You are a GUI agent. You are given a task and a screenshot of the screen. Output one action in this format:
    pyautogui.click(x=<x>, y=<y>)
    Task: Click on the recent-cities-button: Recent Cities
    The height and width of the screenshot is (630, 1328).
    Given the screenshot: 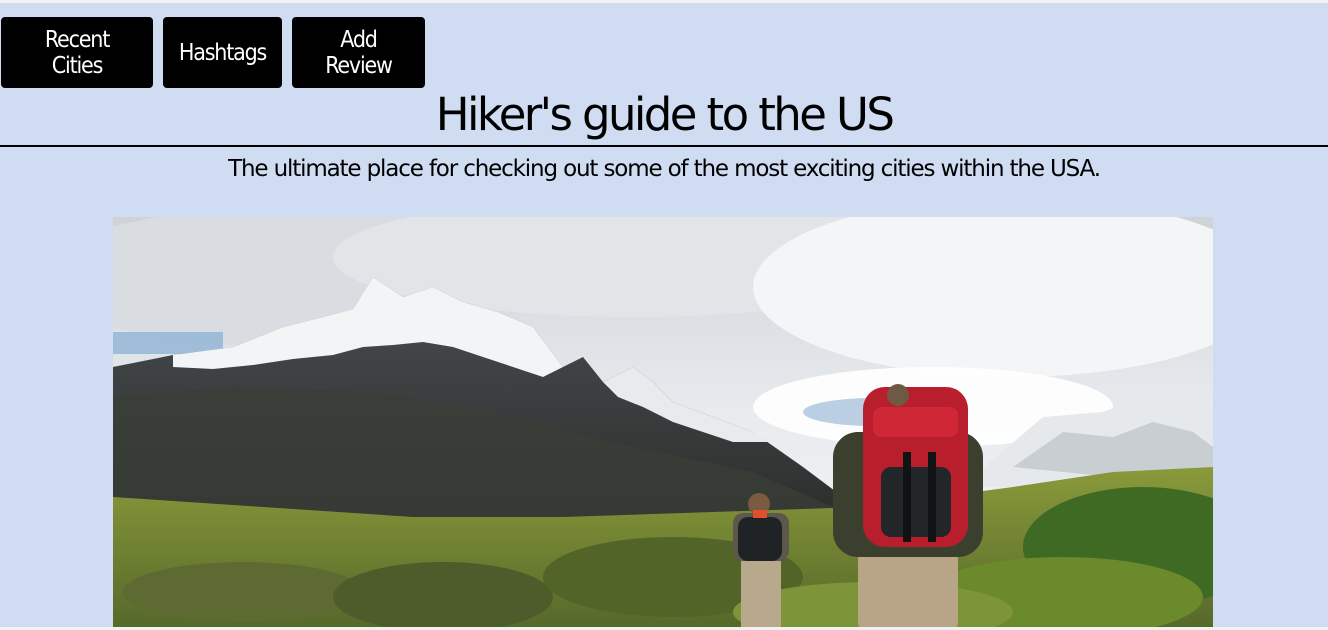 What is the action you would take?
    pyautogui.click(x=77, y=52)
    